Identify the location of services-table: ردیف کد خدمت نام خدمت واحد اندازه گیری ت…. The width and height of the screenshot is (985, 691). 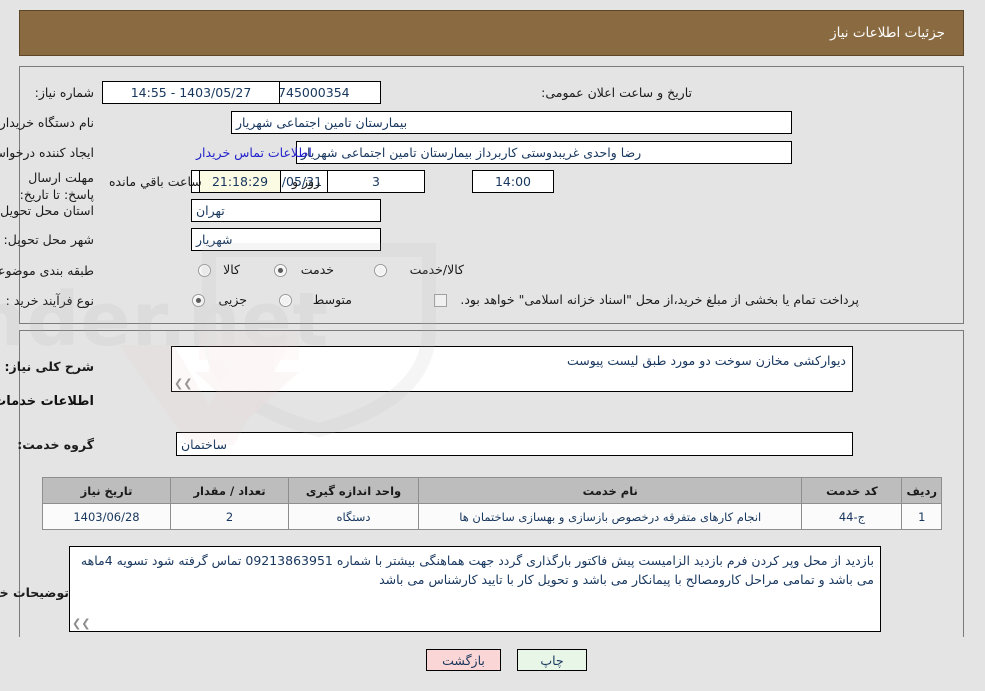
(493, 503).